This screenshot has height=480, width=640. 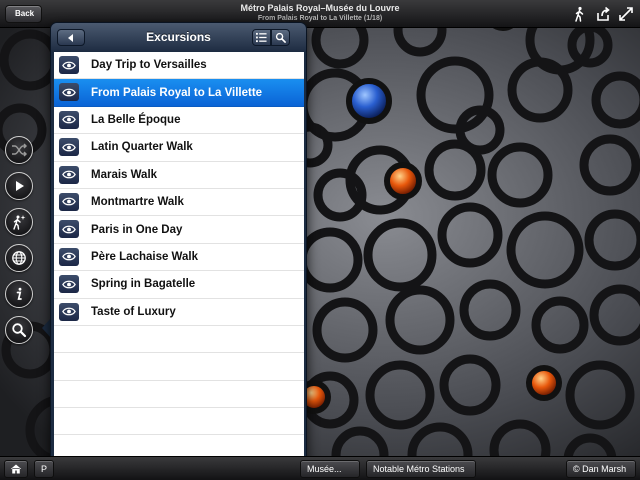 I want to click on excursion-row: Latin Quarter Walk, so click(x=179, y=148).